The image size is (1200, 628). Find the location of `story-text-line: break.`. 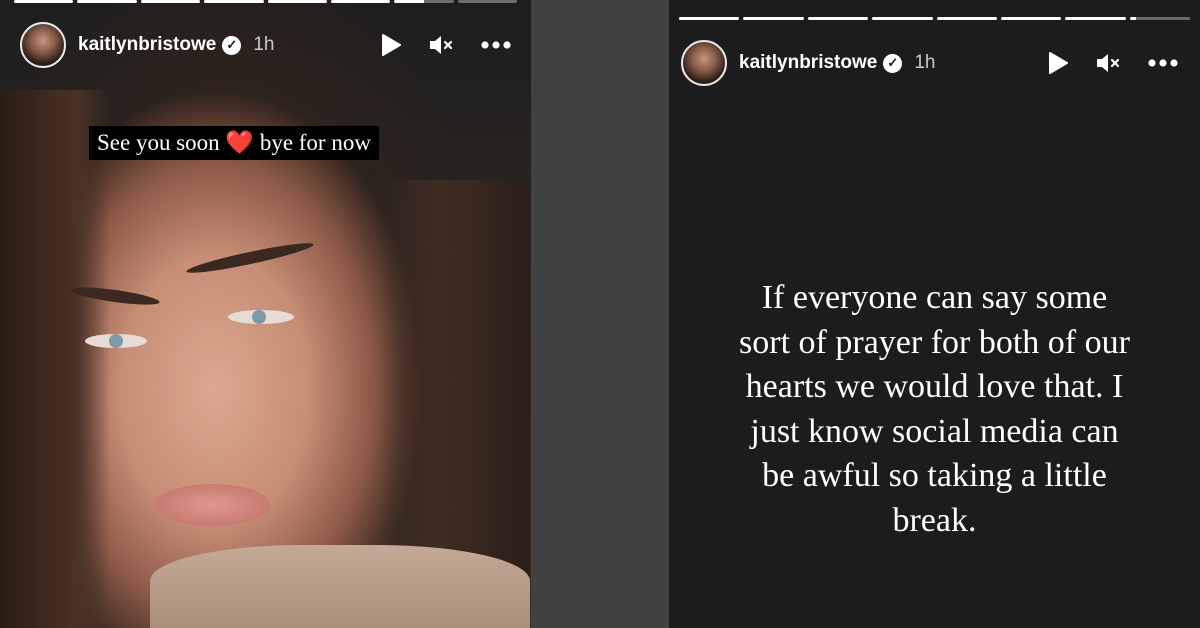

story-text-line: break. is located at coordinates (934, 520).